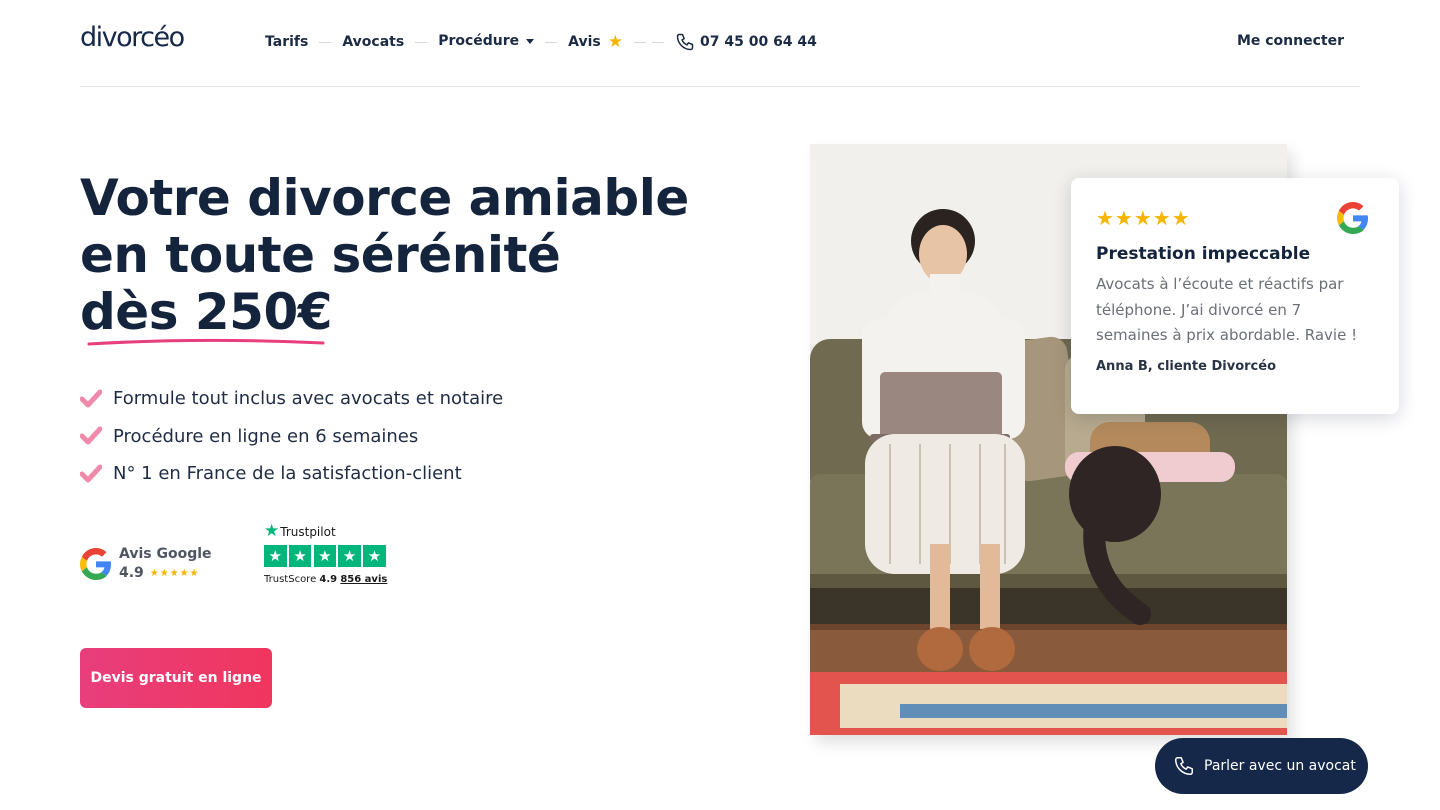 The width and height of the screenshot is (1440, 810). What do you see at coordinates (1203, 254) in the screenshot?
I see `review-title: Prestation impeccable` at bounding box center [1203, 254].